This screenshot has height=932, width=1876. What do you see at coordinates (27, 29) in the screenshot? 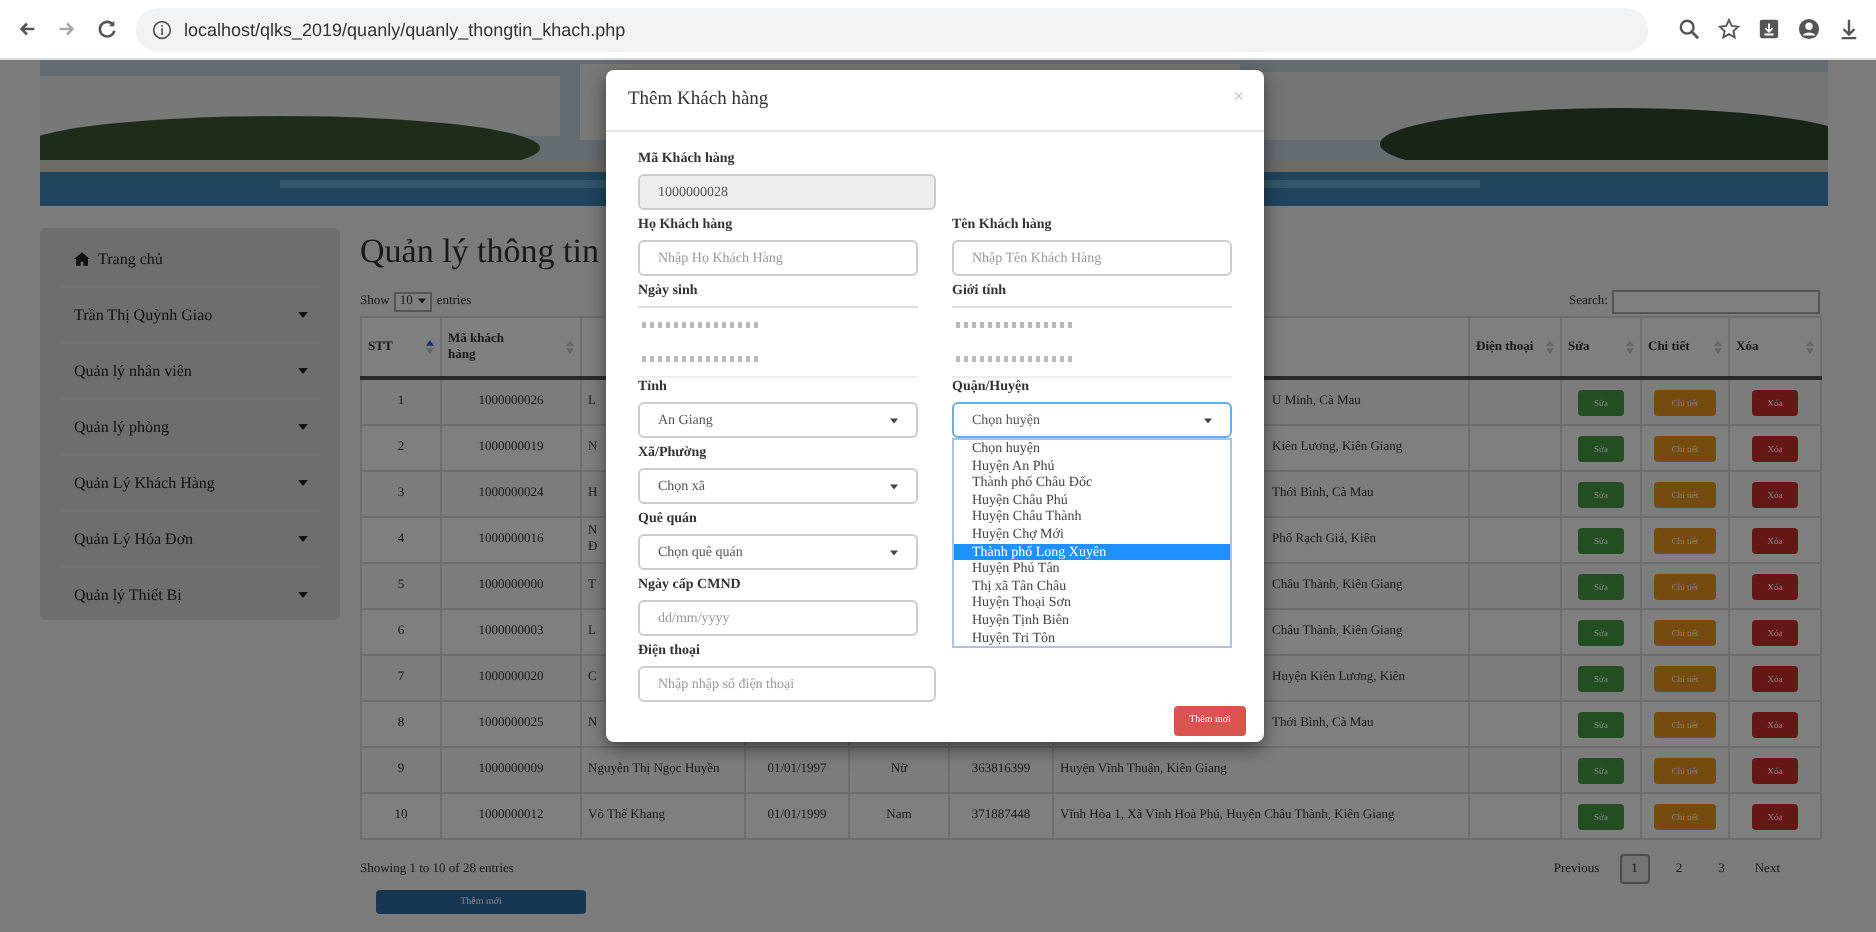
I see `back-icon` at bounding box center [27, 29].